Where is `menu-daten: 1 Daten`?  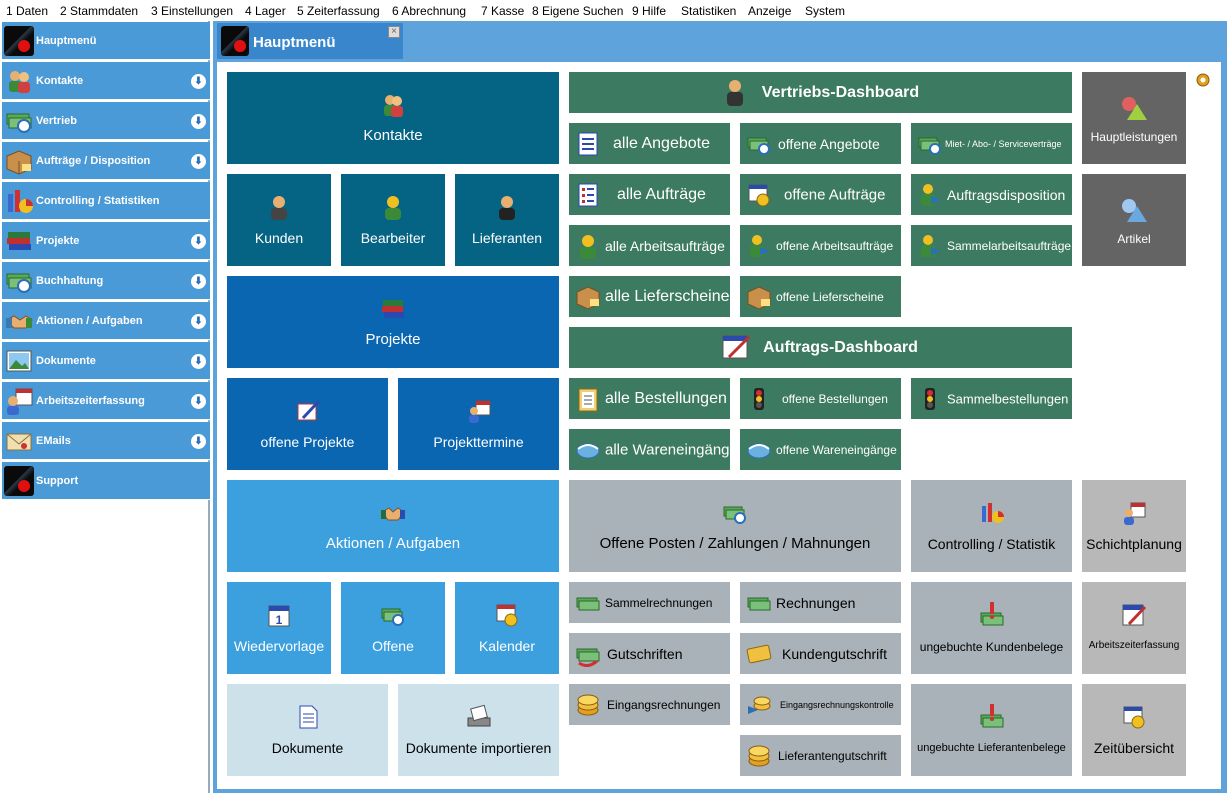
menu-daten: 1 Daten is located at coordinates (27, 11).